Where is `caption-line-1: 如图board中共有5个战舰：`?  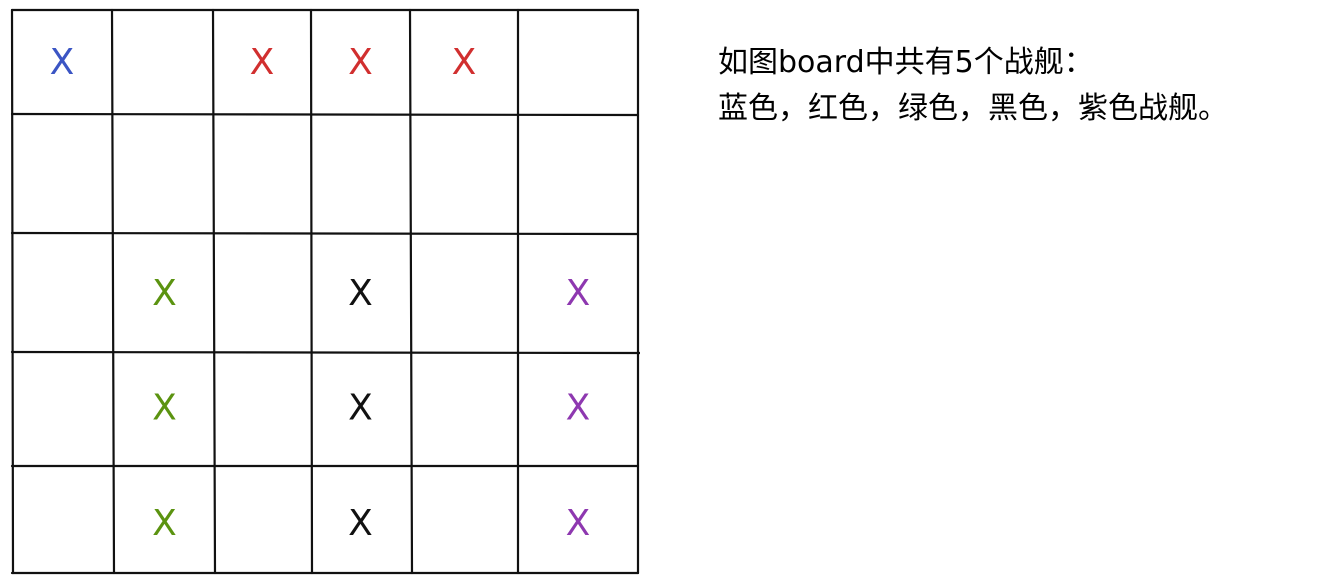 caption-line-1: 如图board中共有5个战舰： is located at coordinates (906, 62).